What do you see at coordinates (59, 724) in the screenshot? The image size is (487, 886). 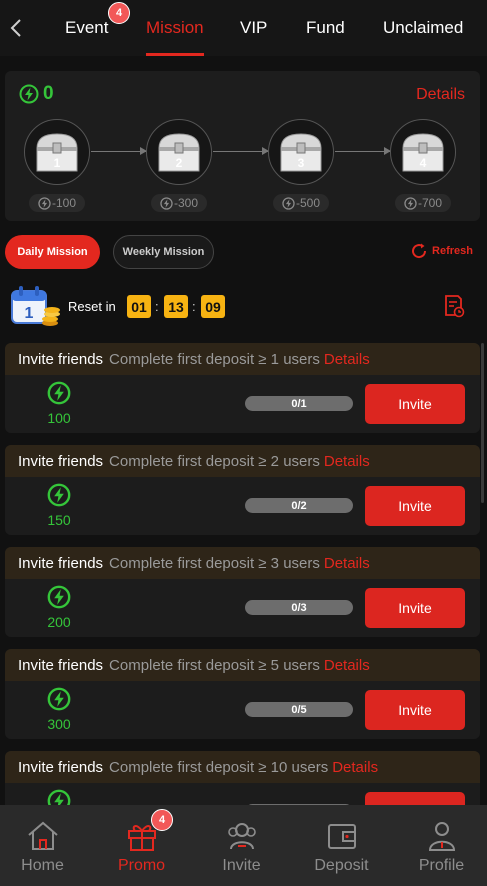 I see `mission-reward: 300` at bounding box center [59, 724].